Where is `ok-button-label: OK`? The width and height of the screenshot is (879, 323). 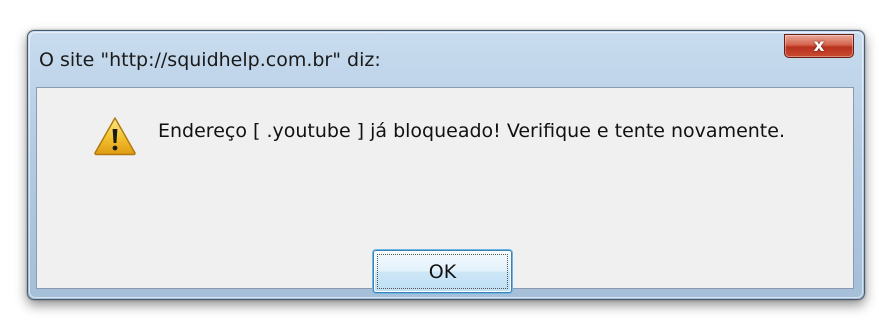 ok-button-label: OK is located at coordinates (442, 271).